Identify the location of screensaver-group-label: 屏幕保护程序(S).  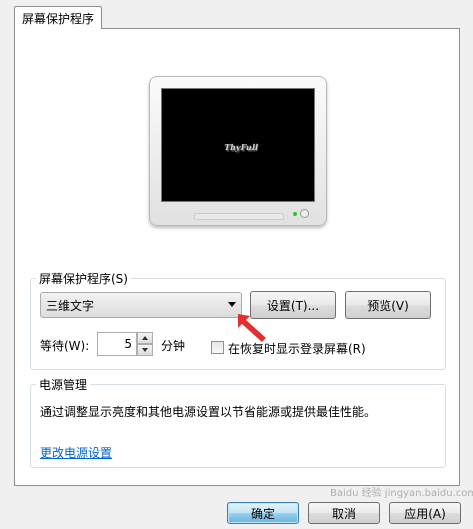
(83, 278).